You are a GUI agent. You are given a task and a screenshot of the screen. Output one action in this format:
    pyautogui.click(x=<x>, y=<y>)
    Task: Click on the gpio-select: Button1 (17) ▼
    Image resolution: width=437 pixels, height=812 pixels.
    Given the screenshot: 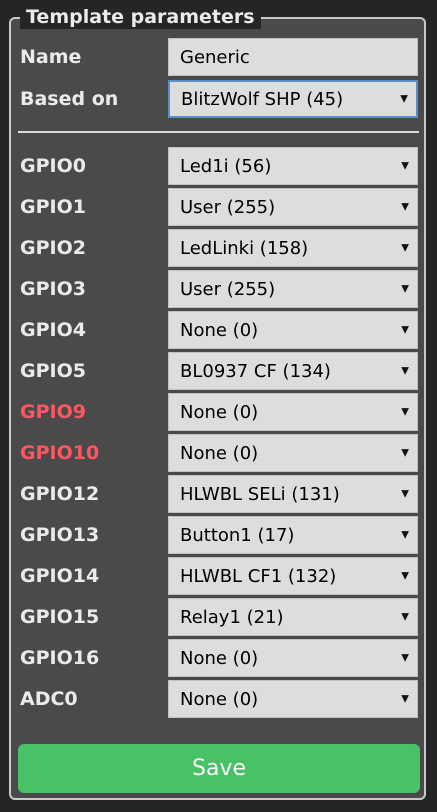 What is the action you would take?
    pyautogui.click(x=293, y=535)
    